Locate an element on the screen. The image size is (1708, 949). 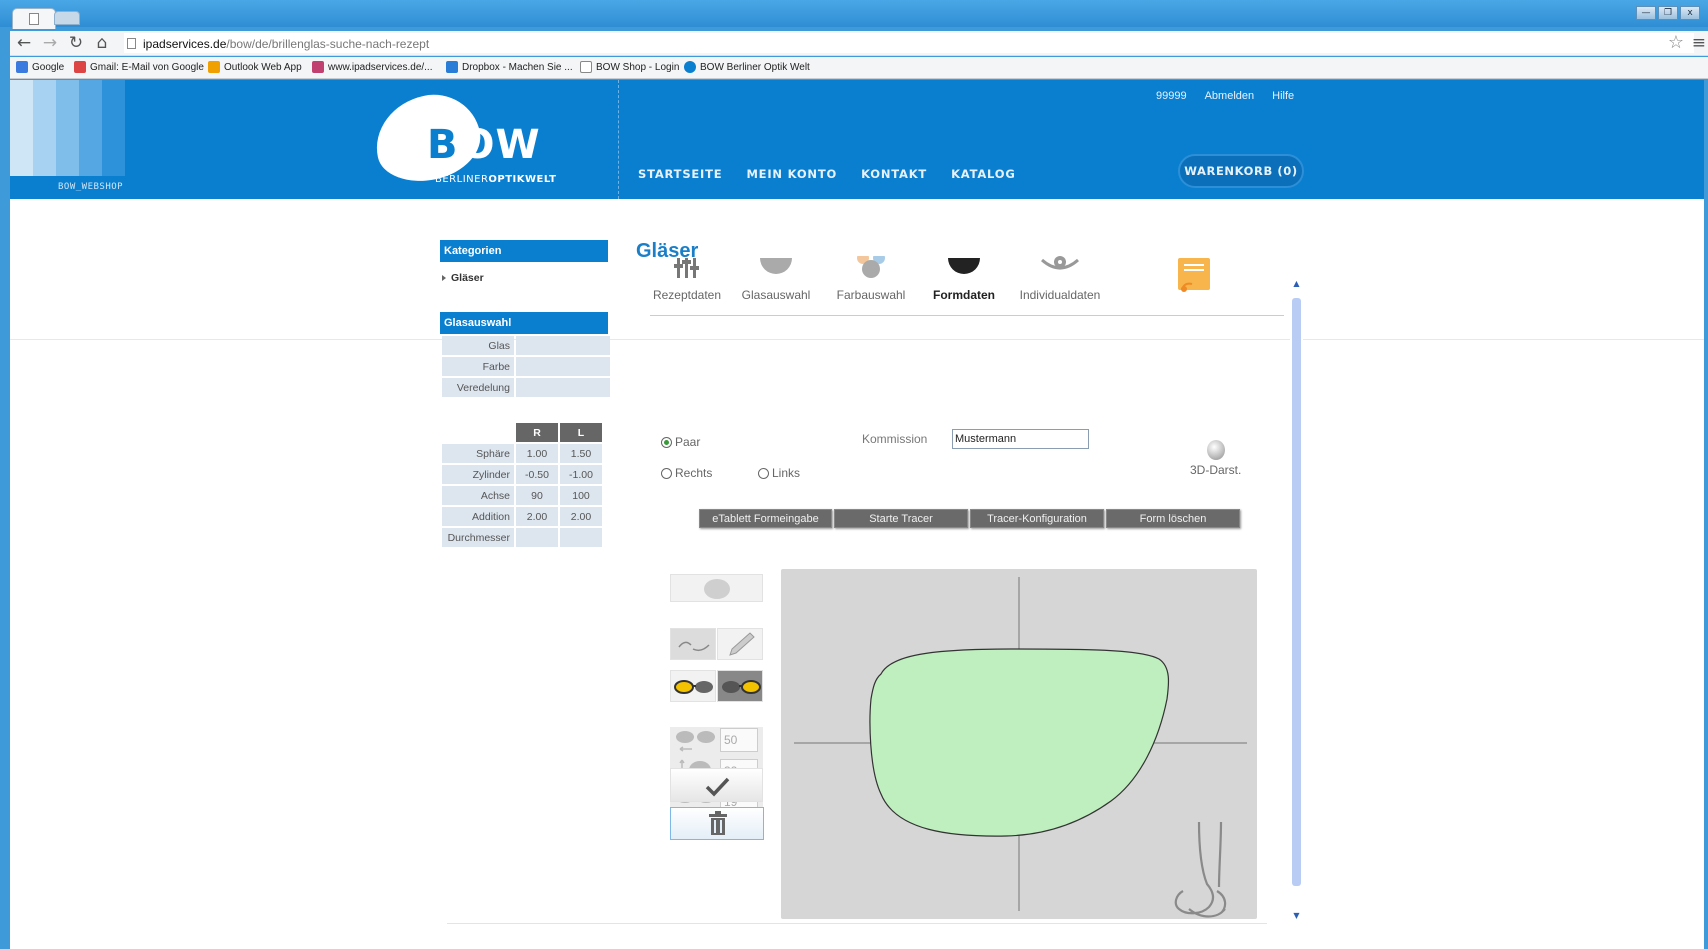
trash-icon is located at coordinates (718, 823).